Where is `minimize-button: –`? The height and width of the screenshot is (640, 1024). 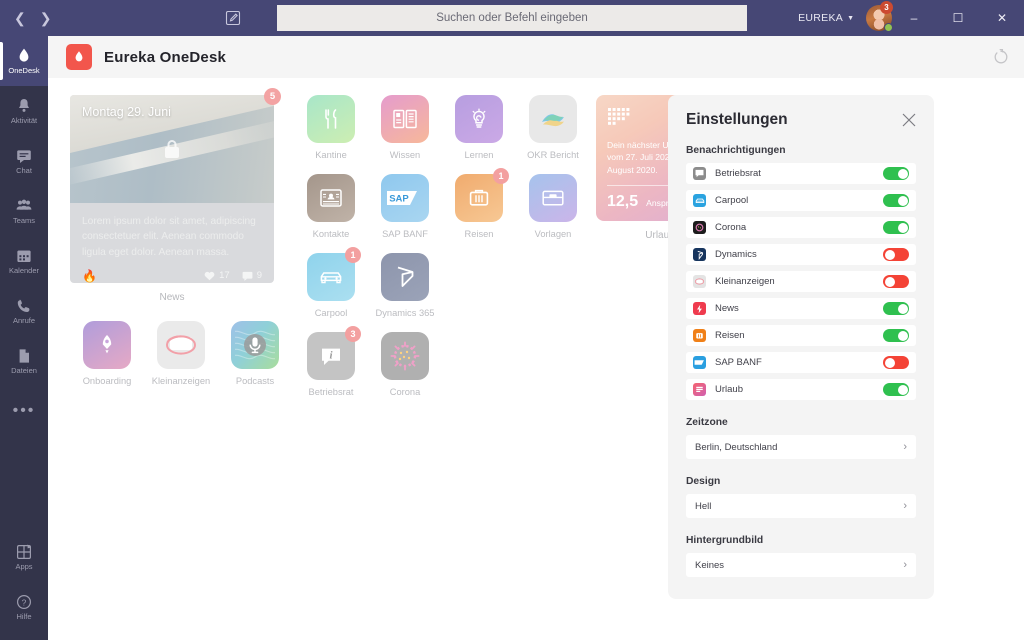
minimize-button: – is located at coordinates (914, 18).